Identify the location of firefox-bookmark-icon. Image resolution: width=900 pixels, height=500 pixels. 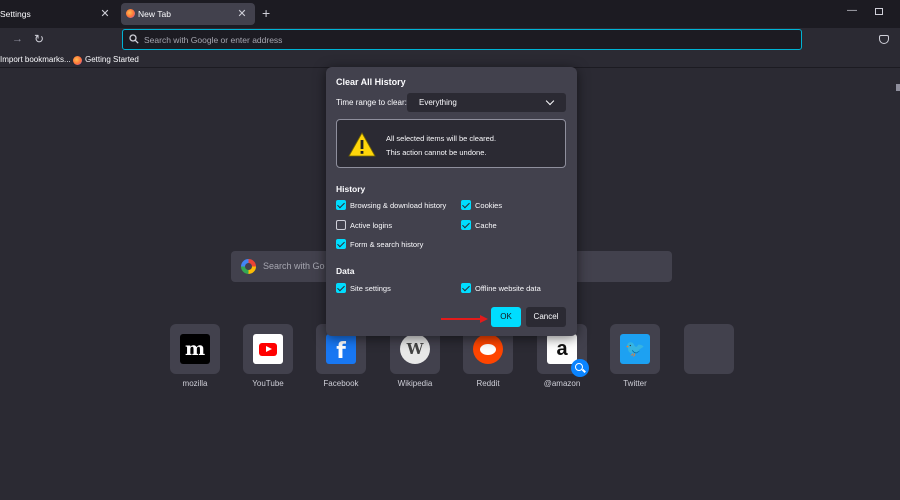
(77, 60).